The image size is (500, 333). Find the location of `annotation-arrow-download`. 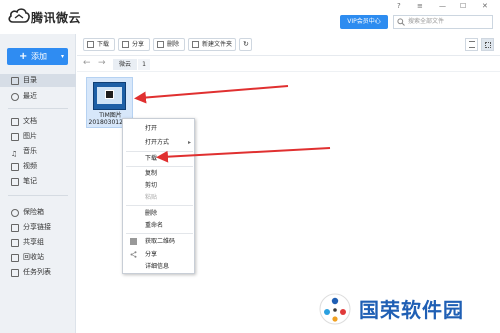

annotation-arrow-download is located at coordinates (243, 155).